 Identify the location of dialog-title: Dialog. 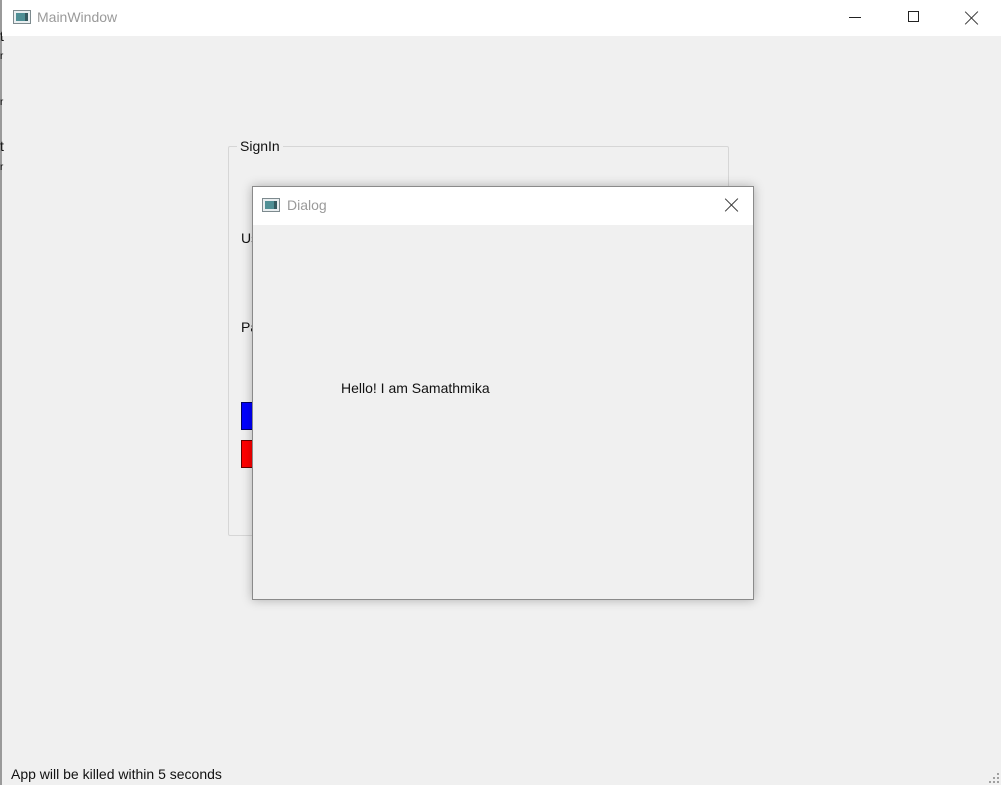
(307, 205).